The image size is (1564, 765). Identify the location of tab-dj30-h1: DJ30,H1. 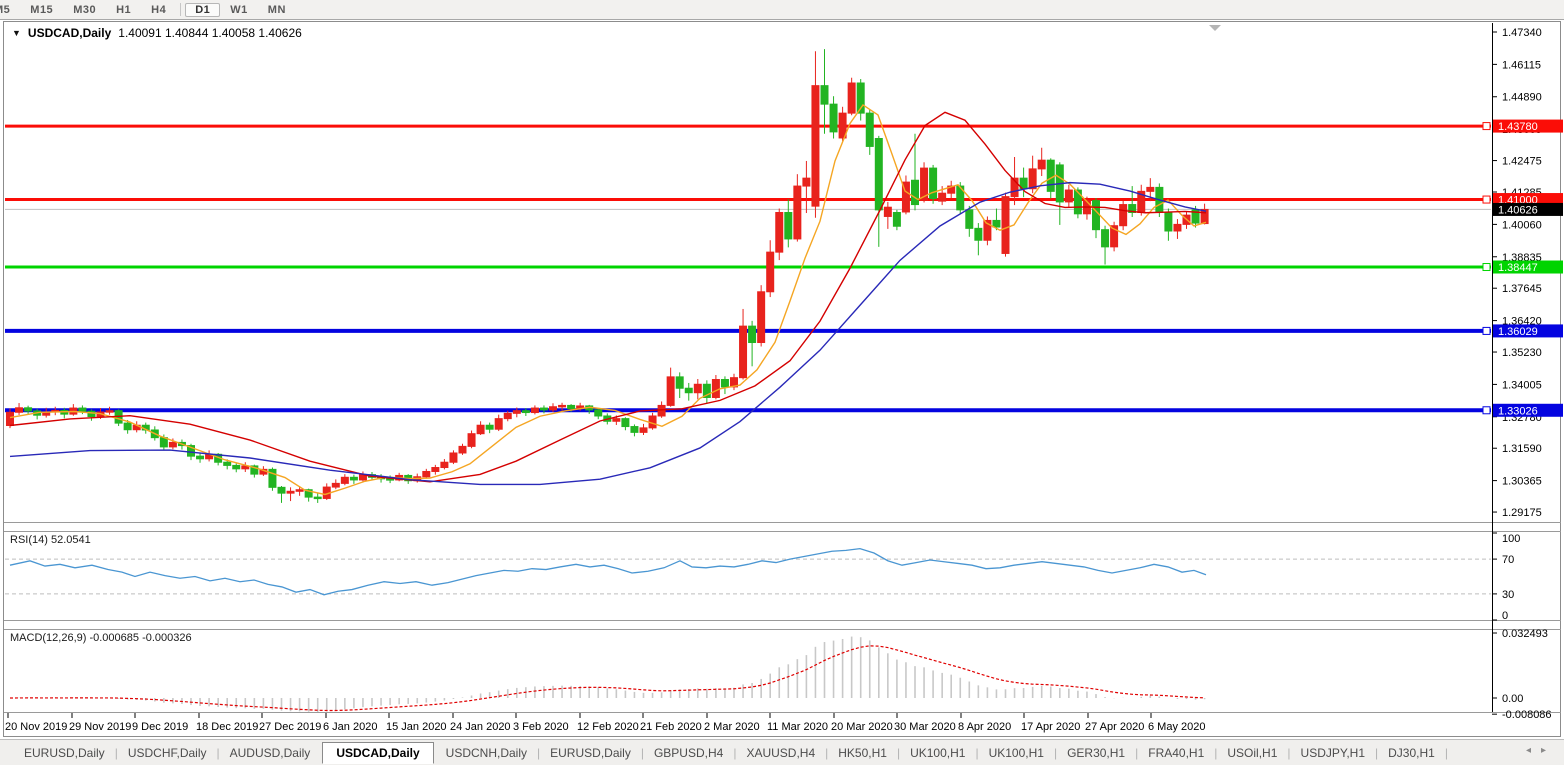
(1411, 753).